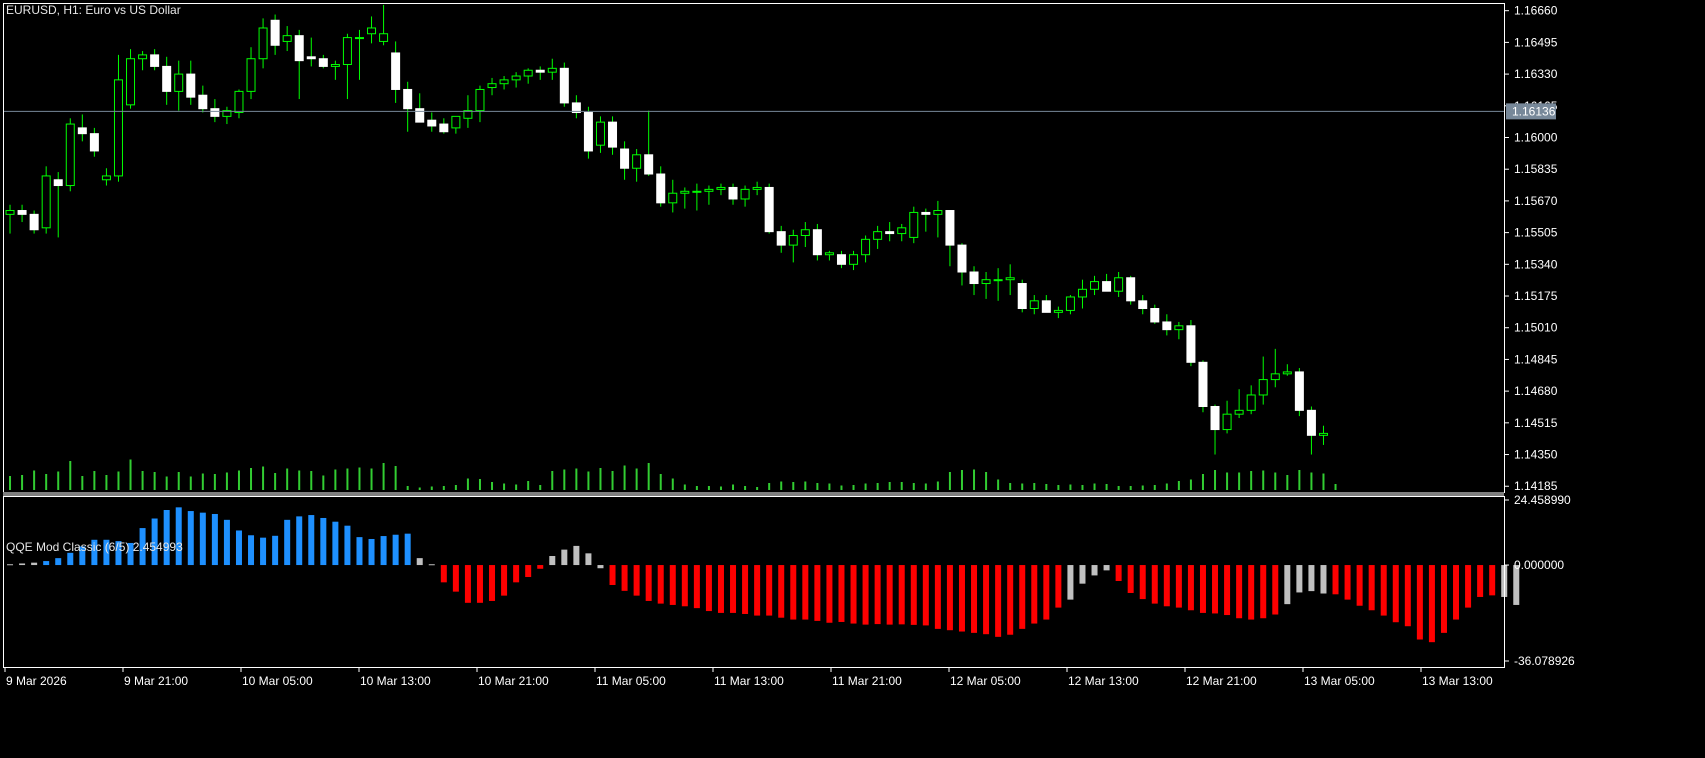  I want to click on qqe-tick-label: 24.458990, so click(1542, 500).